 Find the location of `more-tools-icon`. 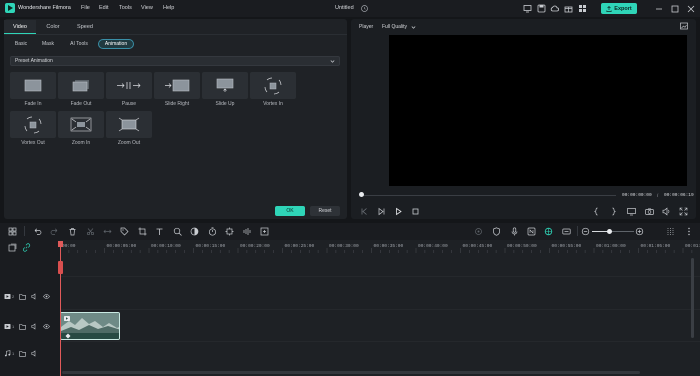

more-tools-icon is located at coordinates (264, 231).